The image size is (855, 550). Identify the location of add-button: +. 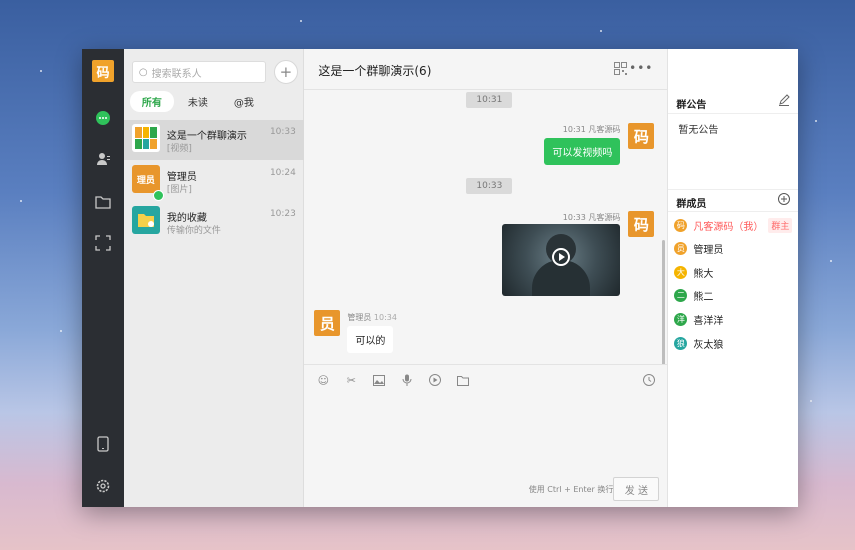
(285, 72).